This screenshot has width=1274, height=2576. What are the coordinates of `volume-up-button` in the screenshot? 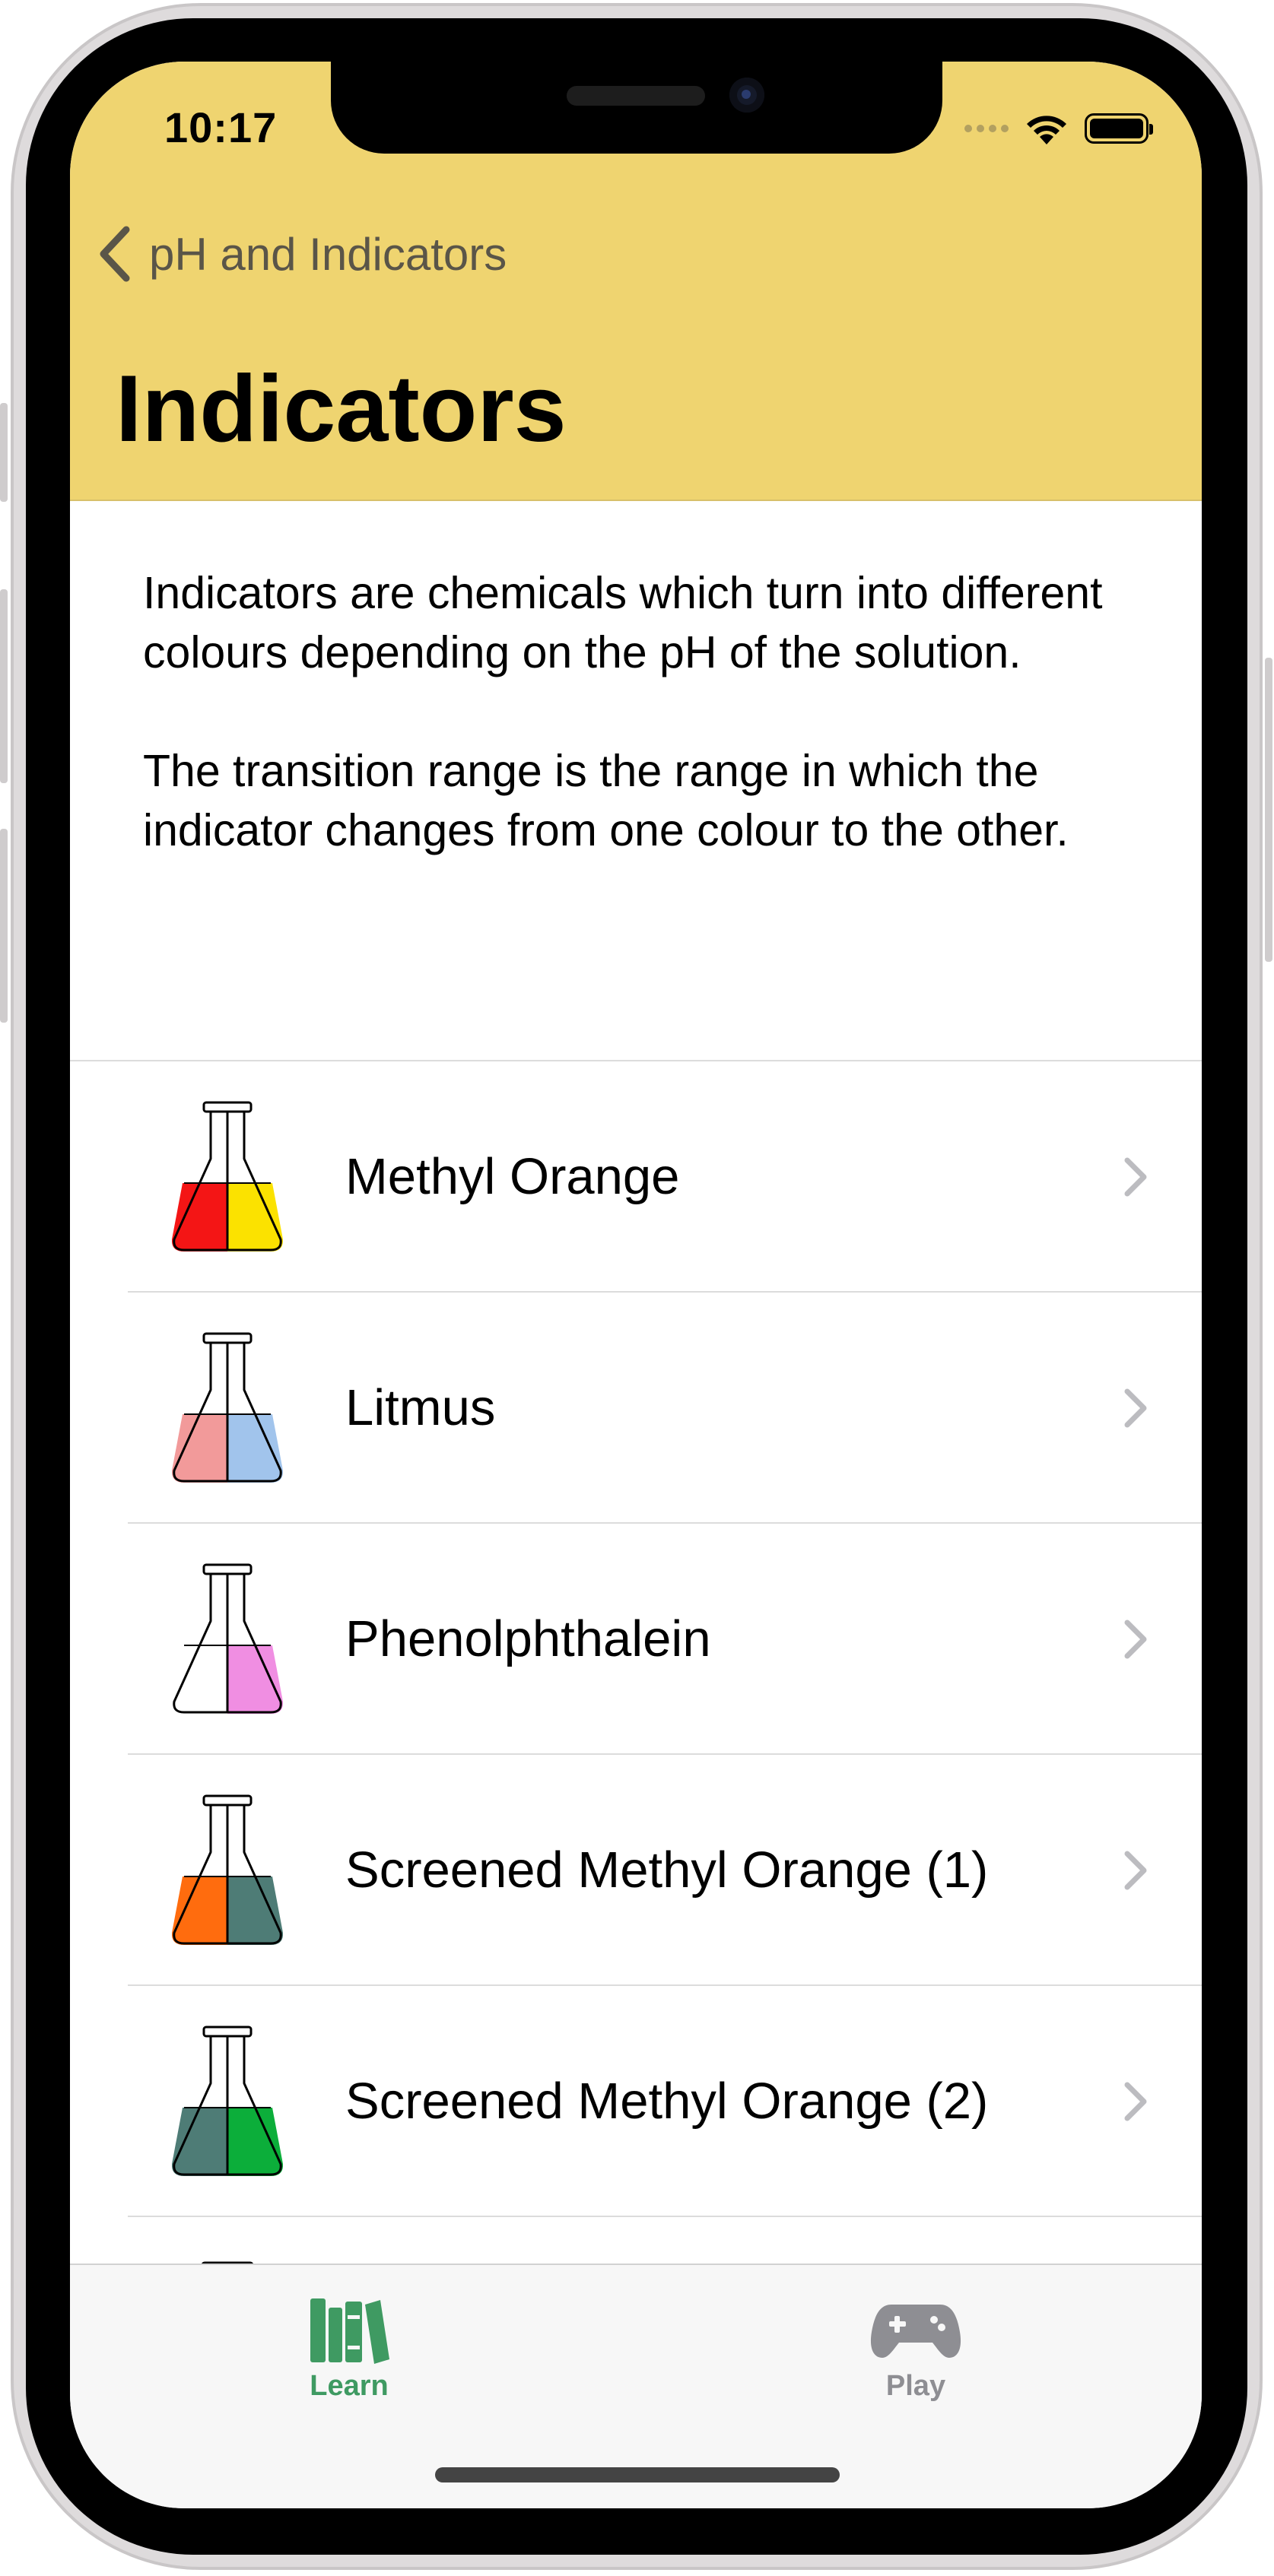 It's located at (4, 686).